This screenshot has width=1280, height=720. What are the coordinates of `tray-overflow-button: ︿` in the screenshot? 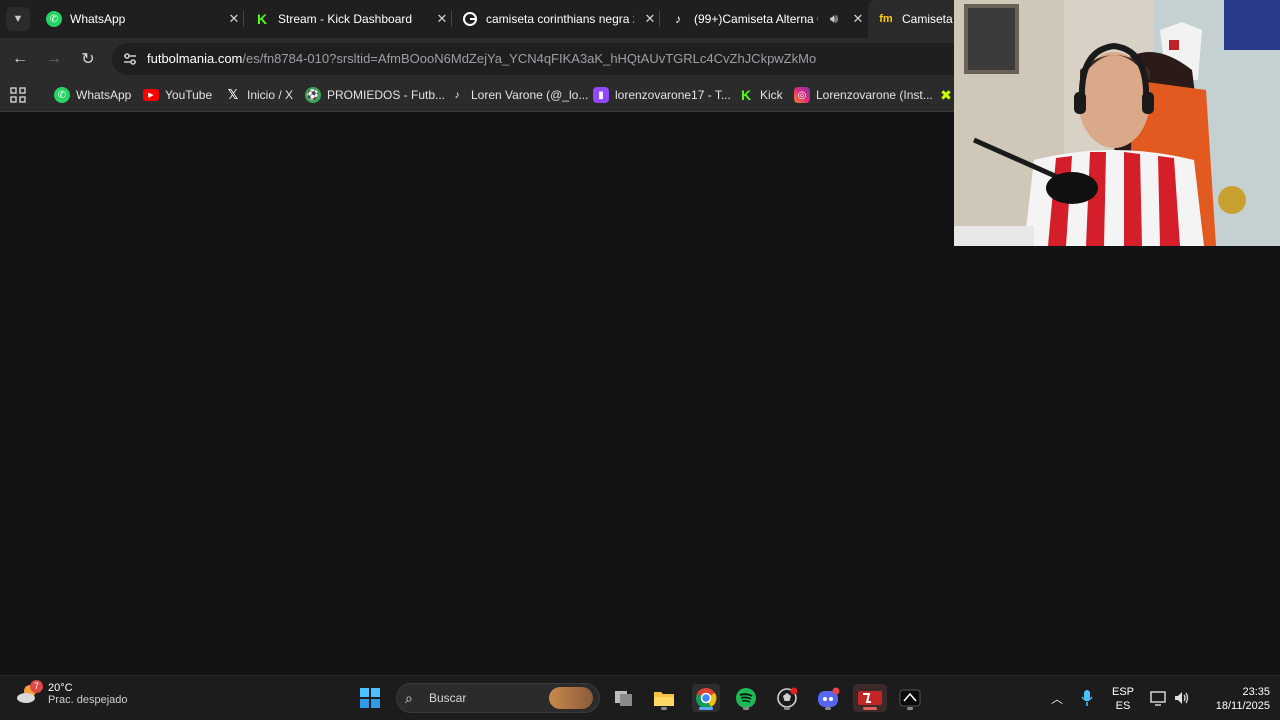 It's located at (1057, 698).